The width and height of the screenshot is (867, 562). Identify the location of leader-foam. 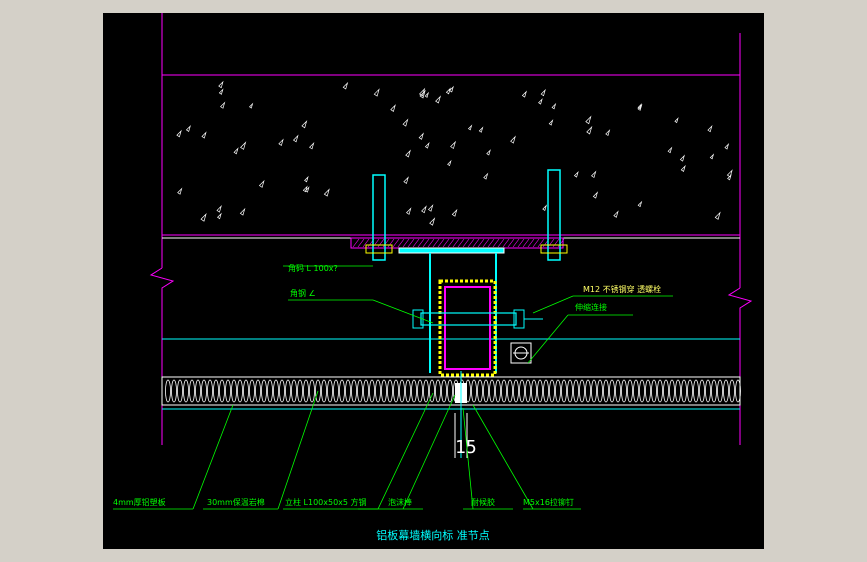
(429, 452).